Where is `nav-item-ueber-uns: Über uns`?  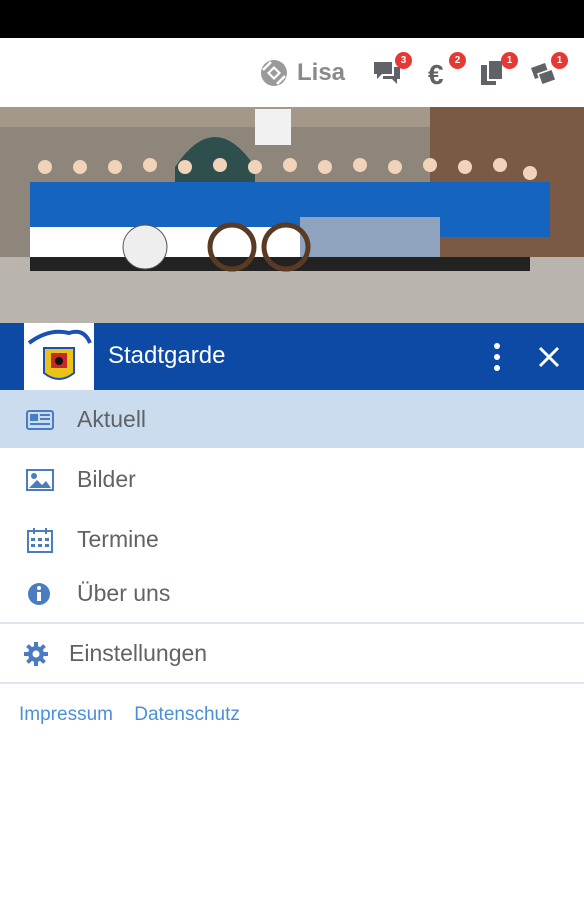
nav-item-ueber-uns: Über uns is located at coordinates (292, 593).